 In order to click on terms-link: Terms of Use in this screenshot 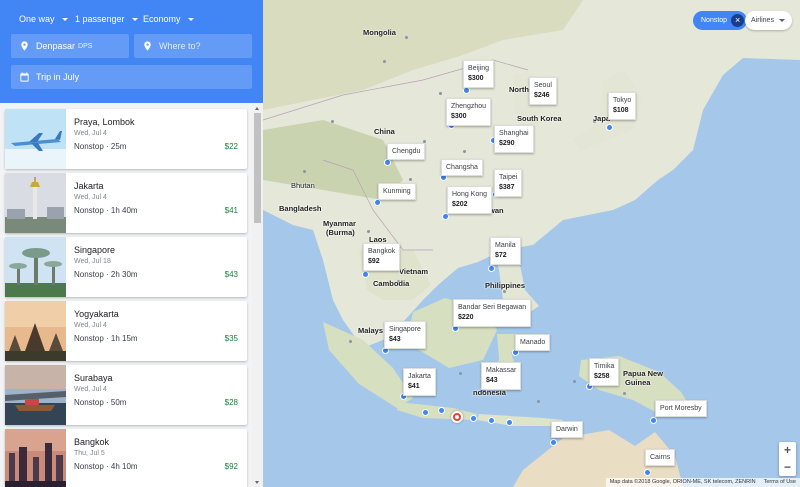, I will do `click(780, 482)`.